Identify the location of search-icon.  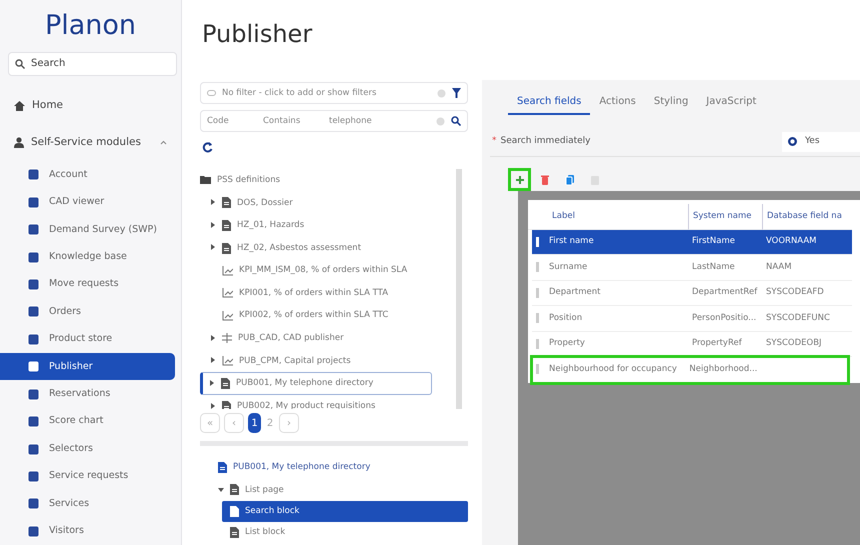
(20, 63).